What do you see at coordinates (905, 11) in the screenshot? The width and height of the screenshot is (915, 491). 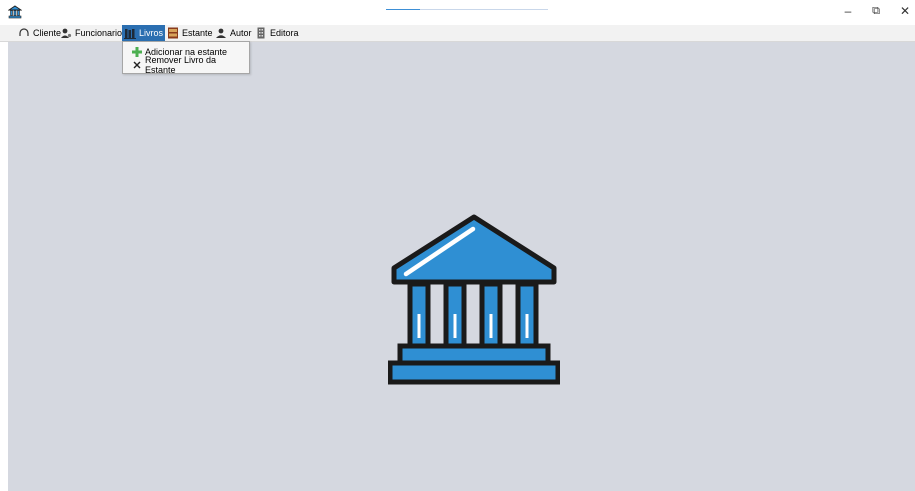 I see `close-button: ✕` at bounding box center [905, 11].